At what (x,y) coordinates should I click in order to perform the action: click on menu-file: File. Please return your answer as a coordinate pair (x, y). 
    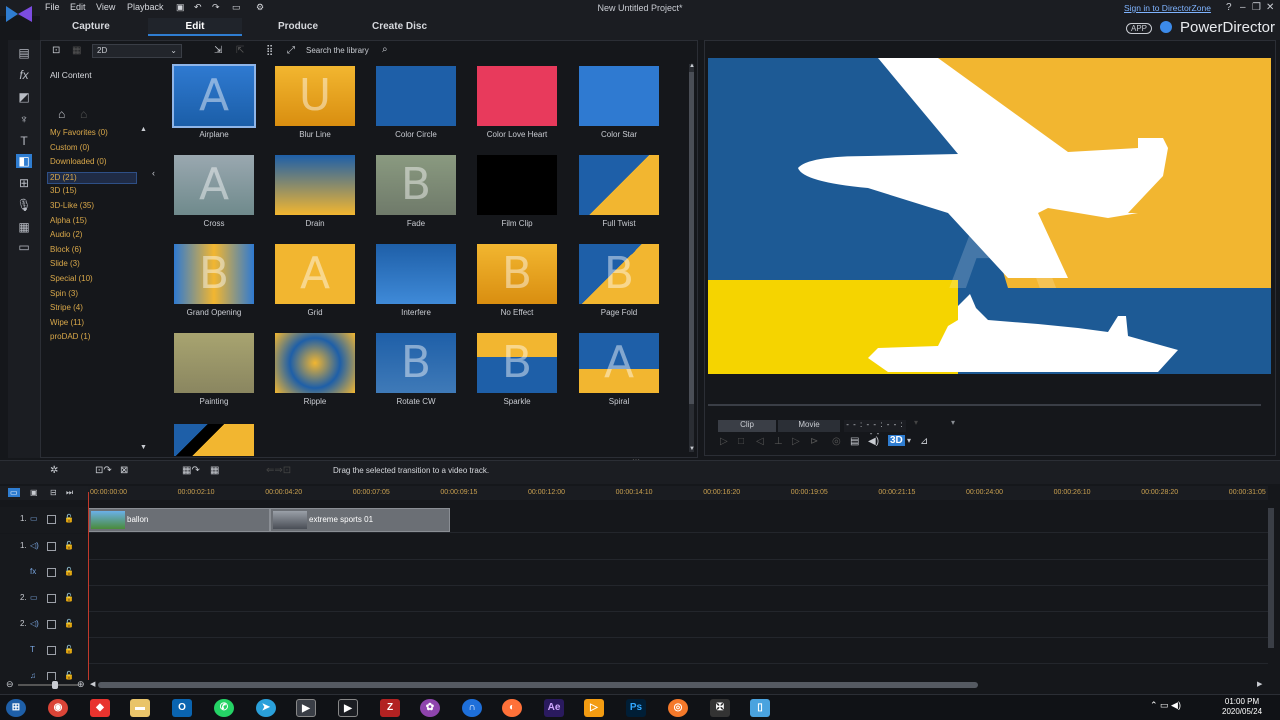
    Looking at the image, I should click on (52, 7).